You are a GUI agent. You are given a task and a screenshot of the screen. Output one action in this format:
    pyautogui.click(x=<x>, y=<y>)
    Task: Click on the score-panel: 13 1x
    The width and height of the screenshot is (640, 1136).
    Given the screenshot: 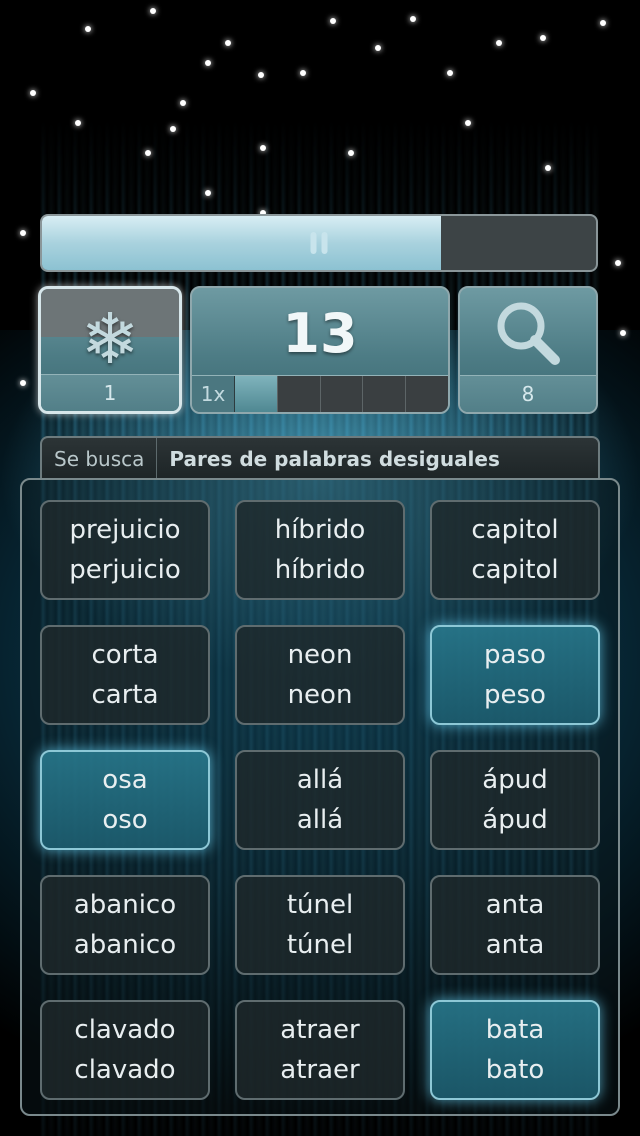 What is the action you would take?
    pyautogui.click(x=320, y=350)
    